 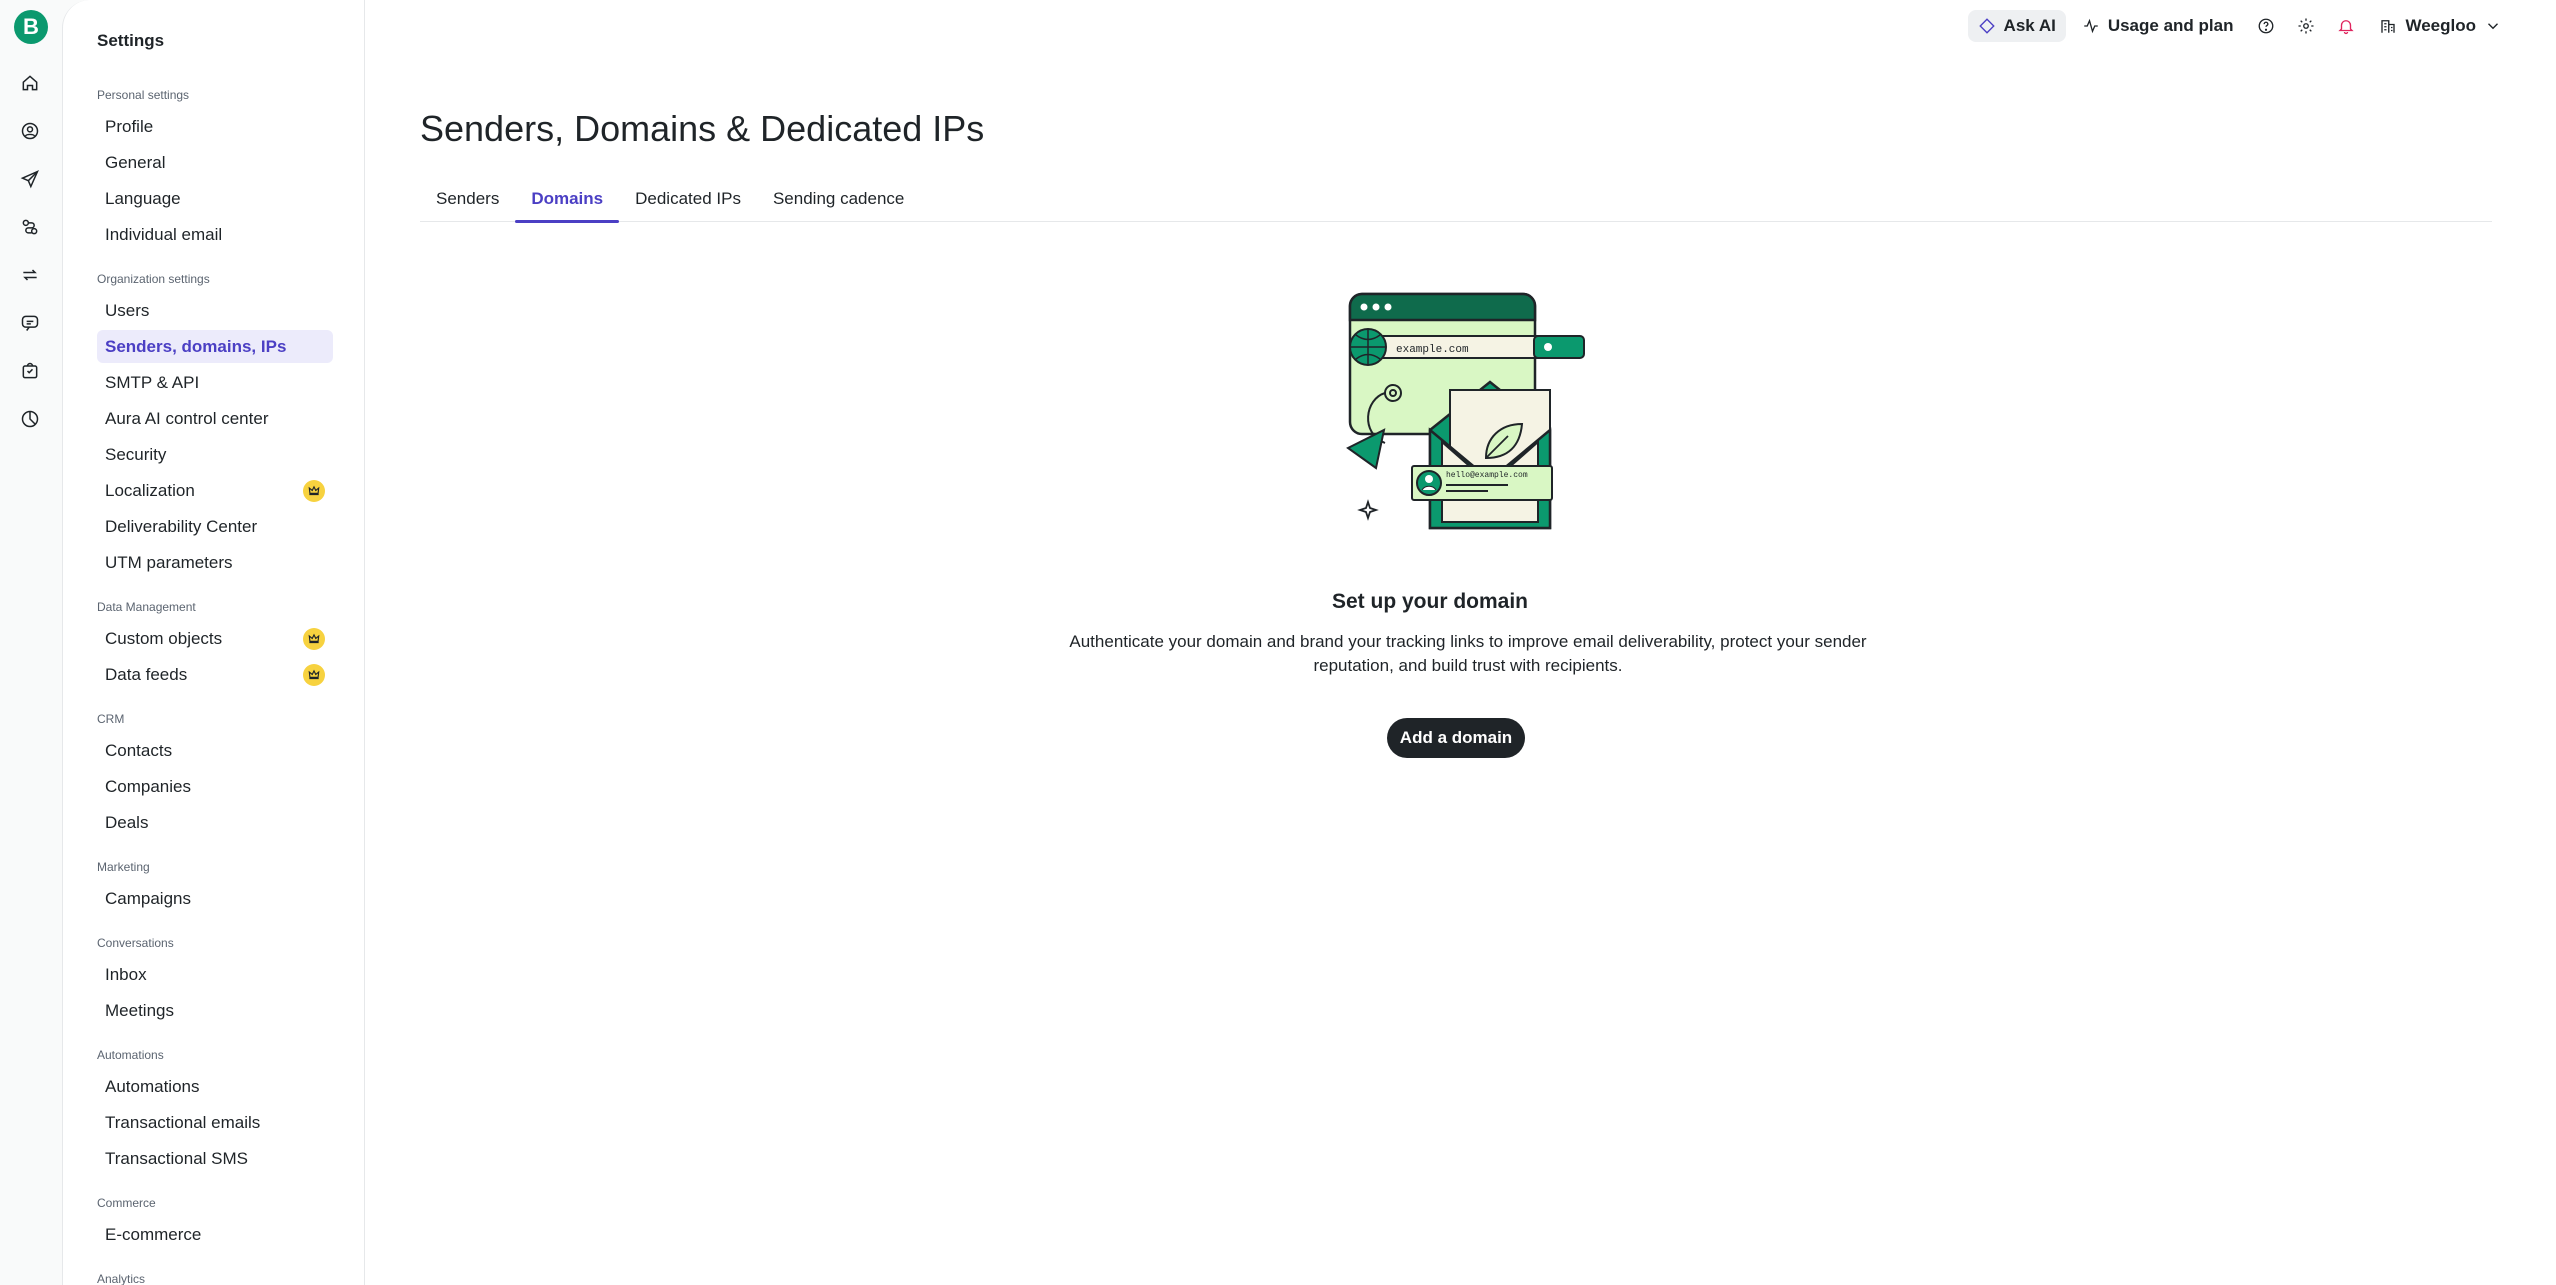 I want to click on usage-and-plan-button: Usage and plan, so click(x=2158, y=26).